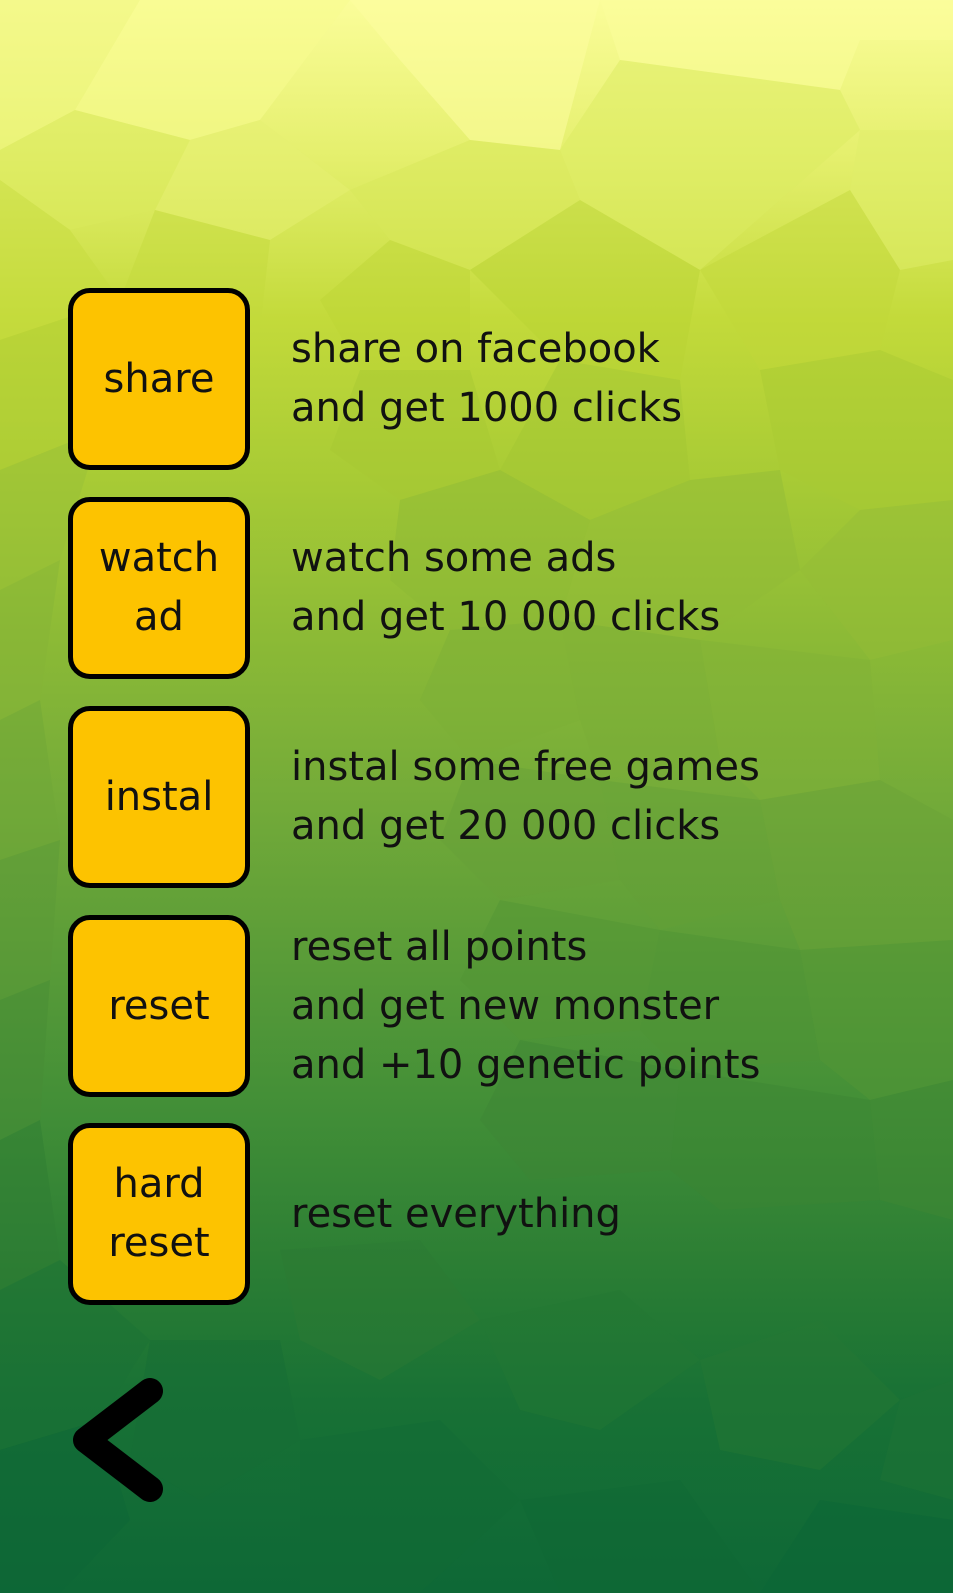  Describe the element at coordinates (486, 379) in the screenshot. I see `share-description: share on facebook and get 1000 clicks` at that location.